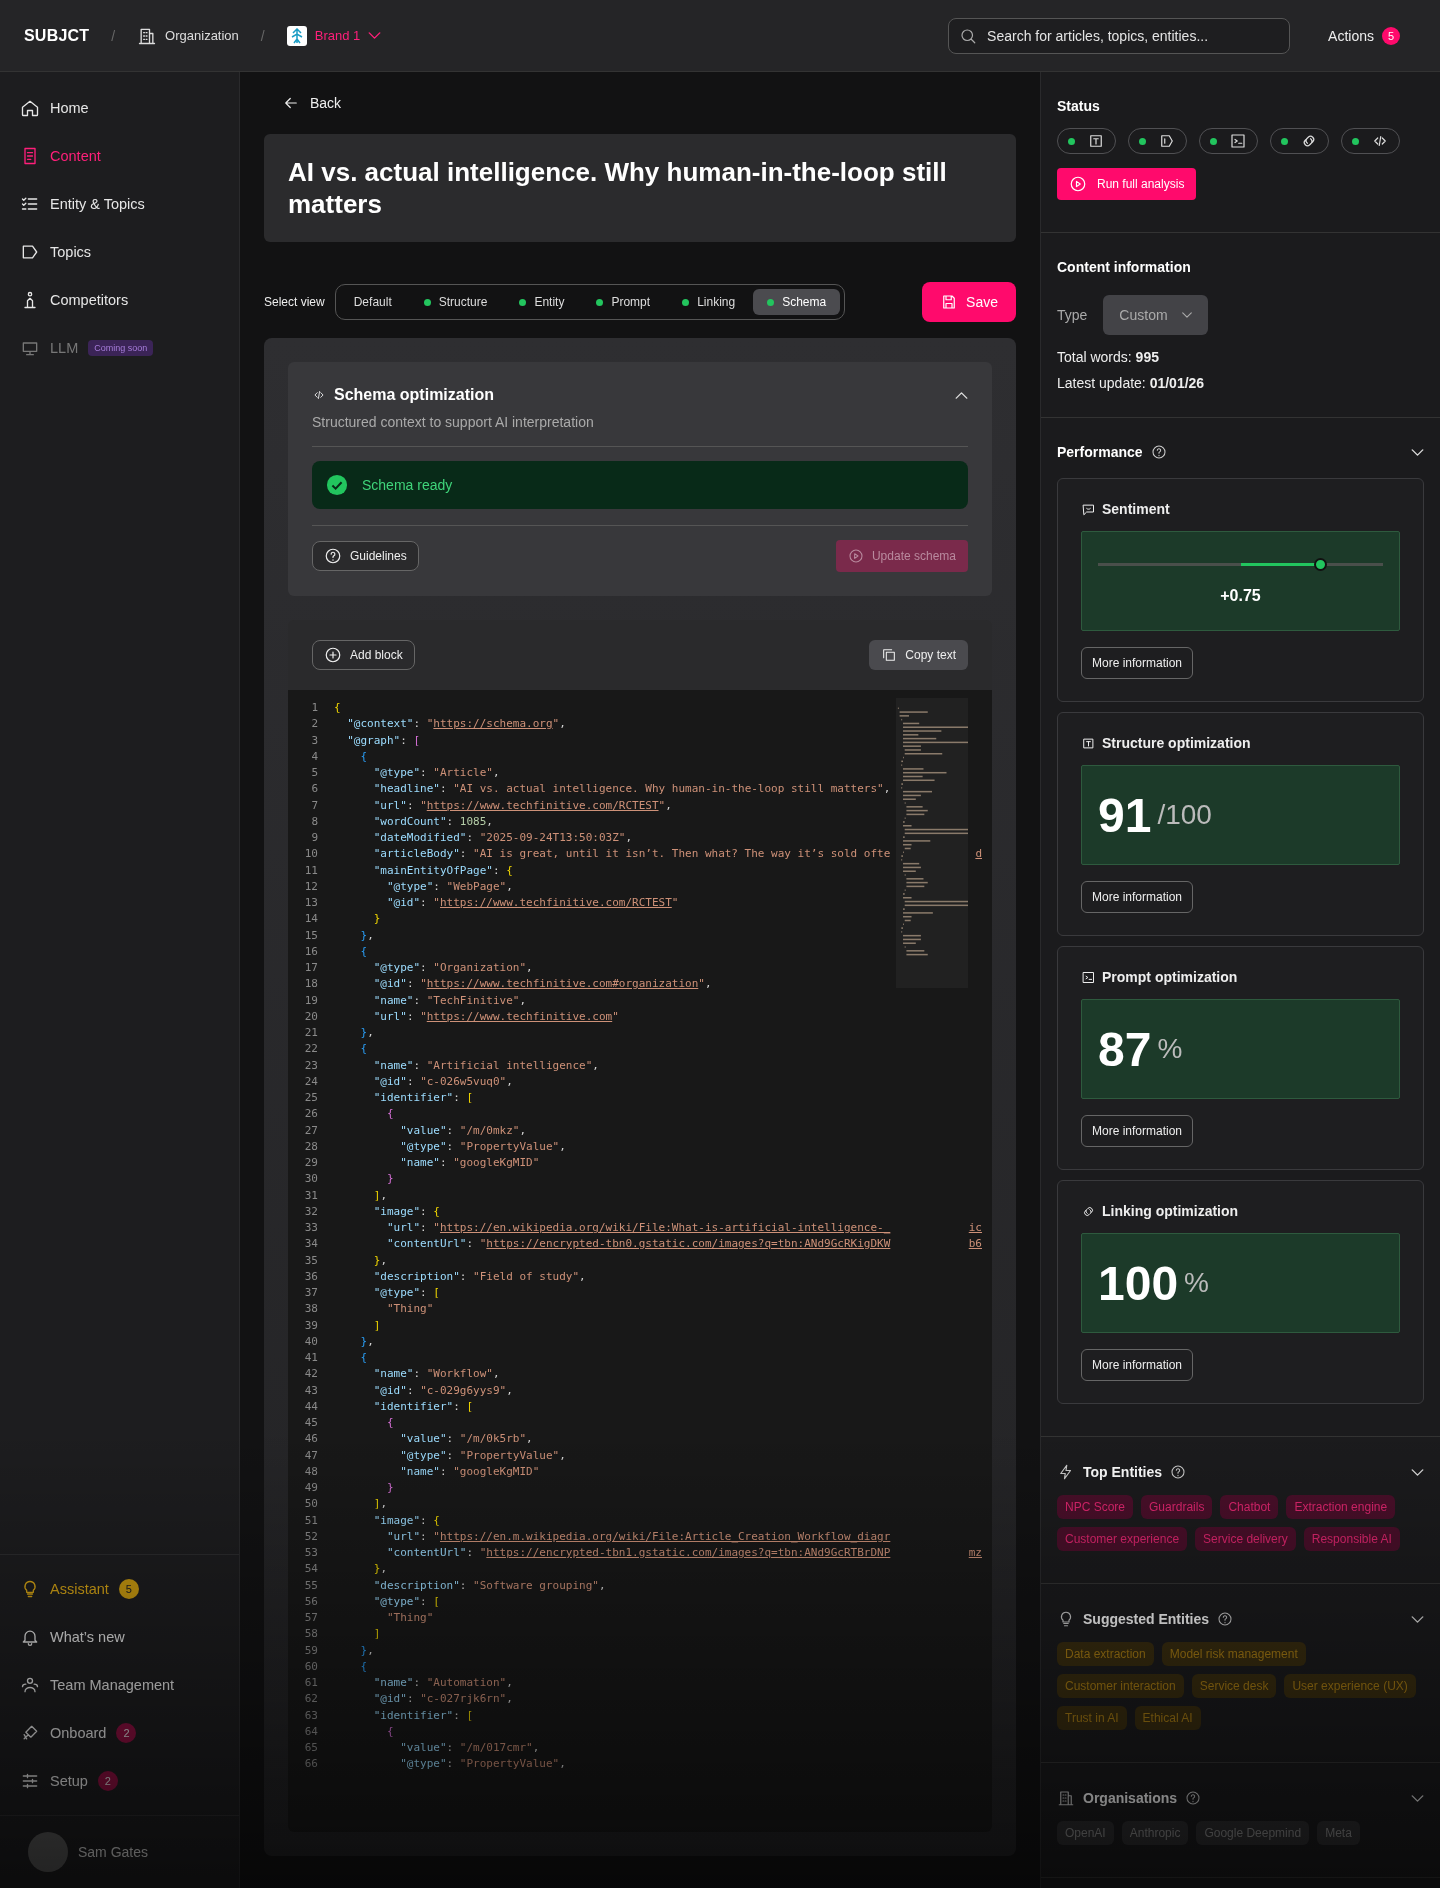 This screenshot has width=1440, height=1888. Describe the element at coordinates (310, 1699) in the screenshot. I see `line-number: 62` at that location.